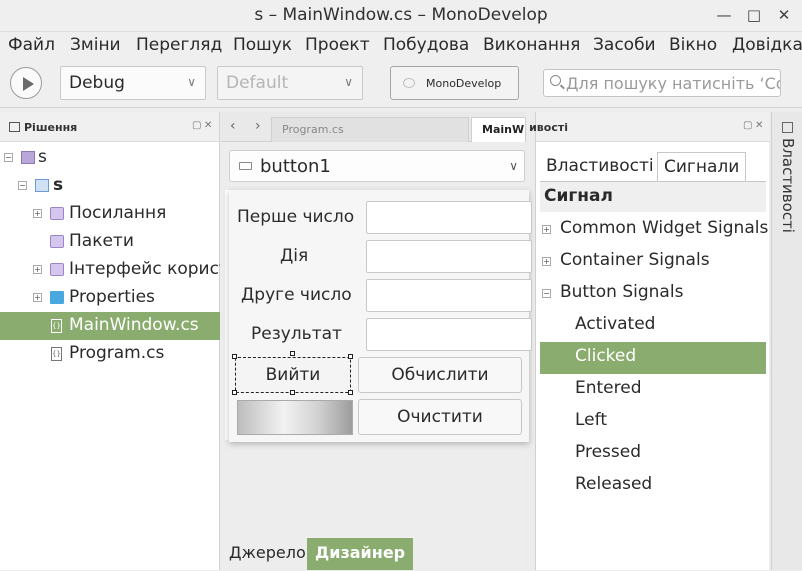 The image size is (802, 571). What do you see at coordinates (31, 45) in the screenshot?
I see `menu-file: Файл` at bounding box center [31, 45].